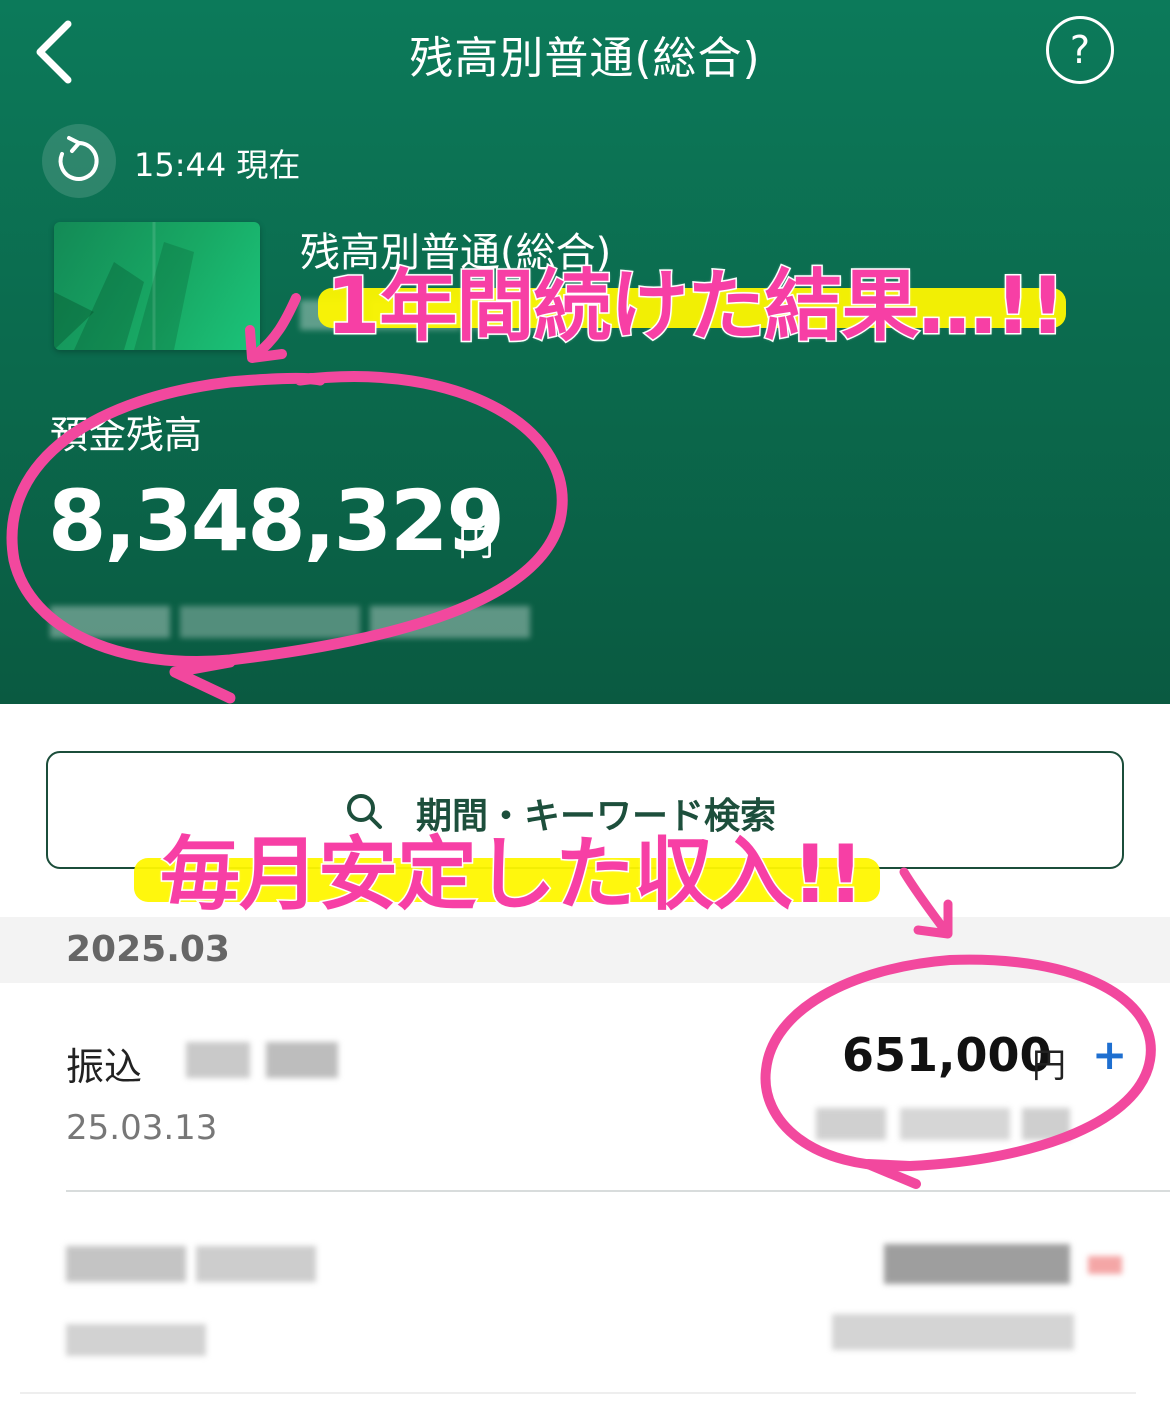  Describe the element at coordinates (944, 1124) in the screenshot. I see `transaction-balance-masked` at that location.